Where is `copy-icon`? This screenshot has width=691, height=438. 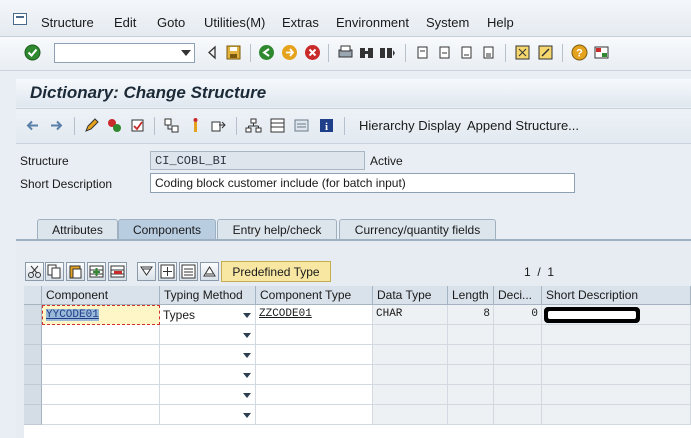 copy-icon is located at coordinates (54, 271).